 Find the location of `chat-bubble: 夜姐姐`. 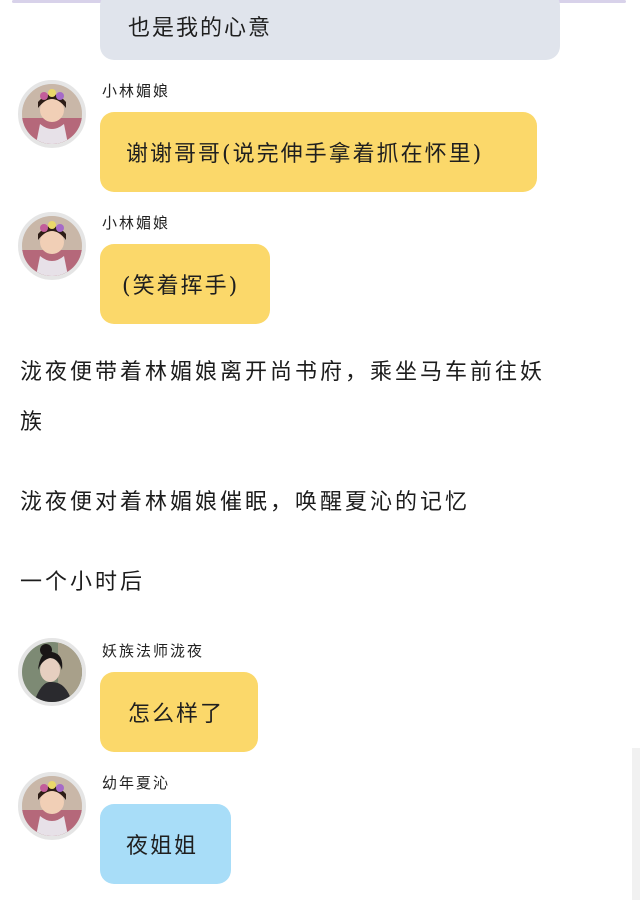

chat-bubble: 夜姐姐 is located at coordinates (165, 844).